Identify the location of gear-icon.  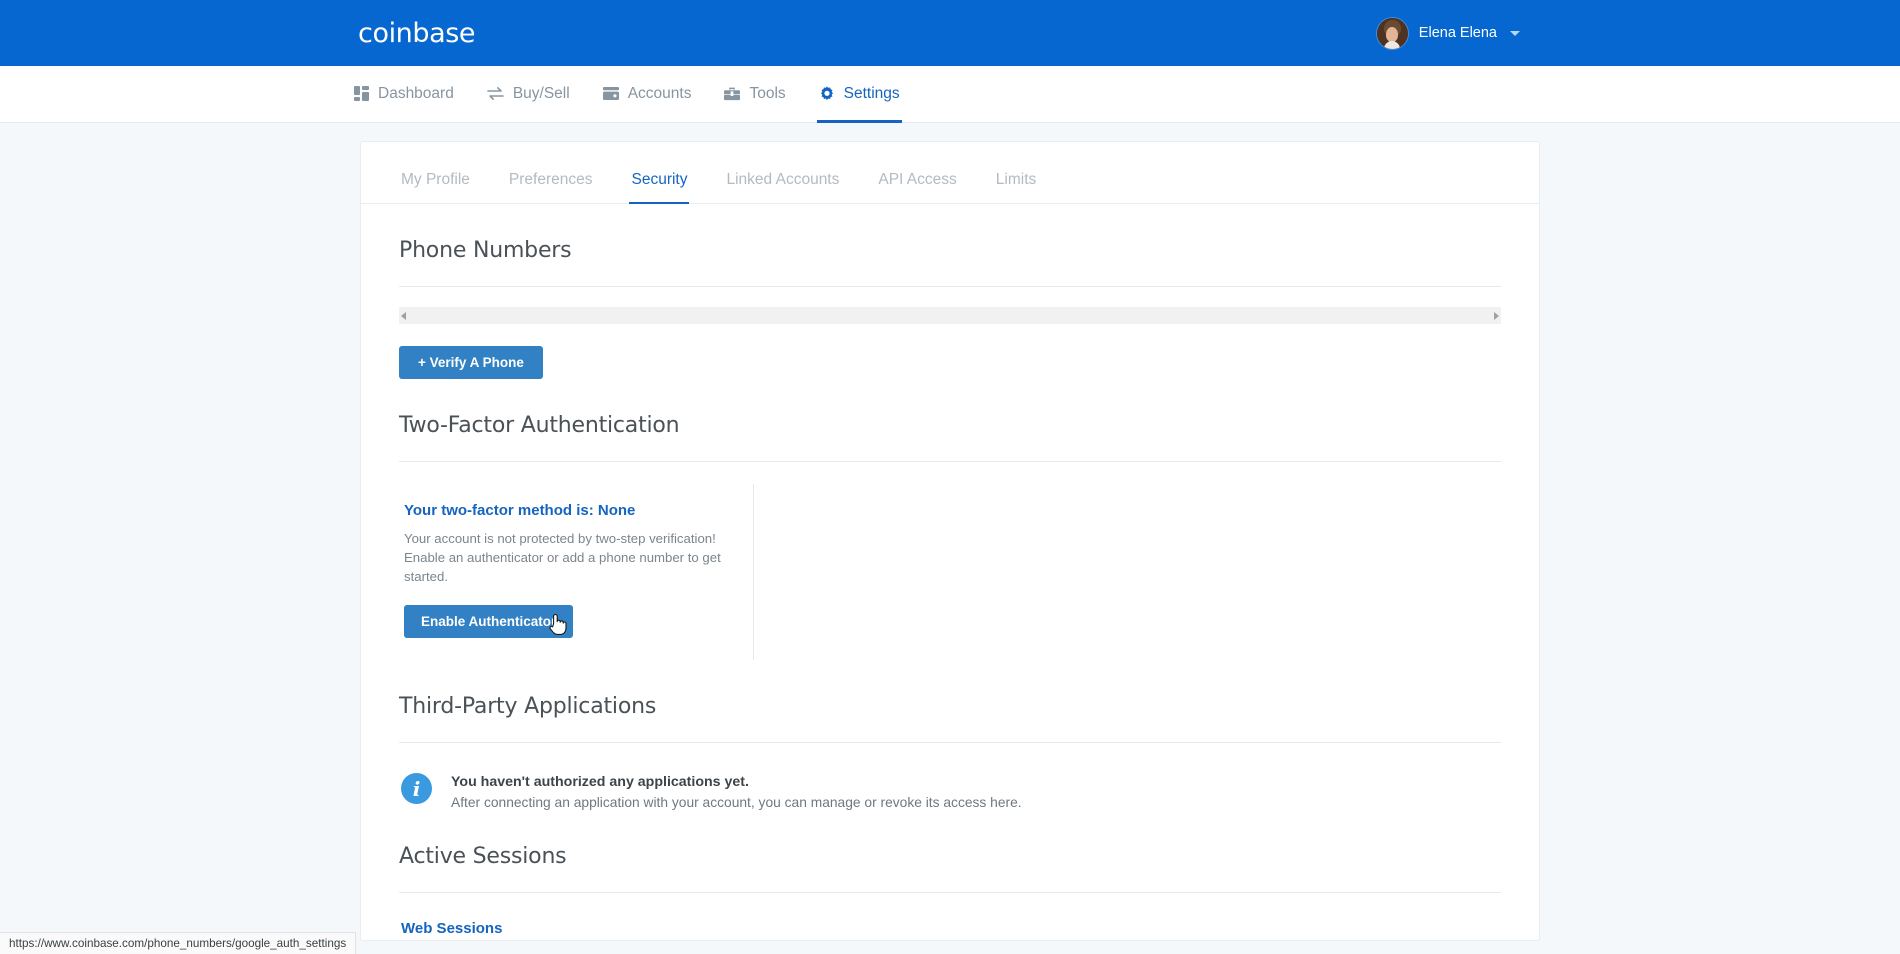
(827, 93).